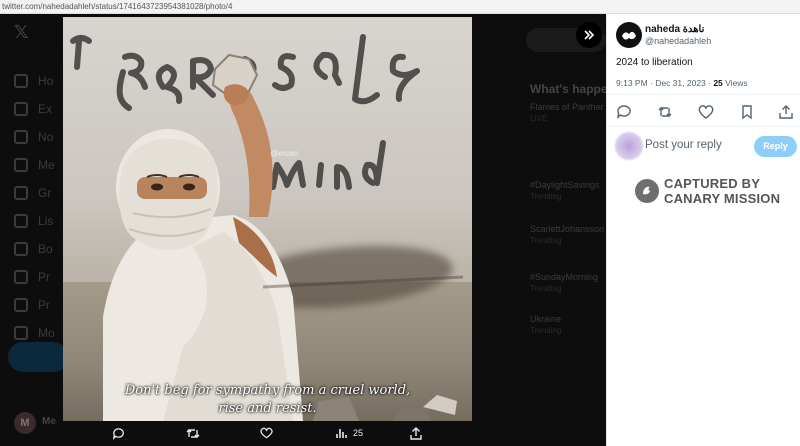 This screenshot has height=446, width=800. What do you see at coordinates (33, 221) in the screenshot?
I see `sidebar-item-lists: Lis` at bounding box center [33, 221].